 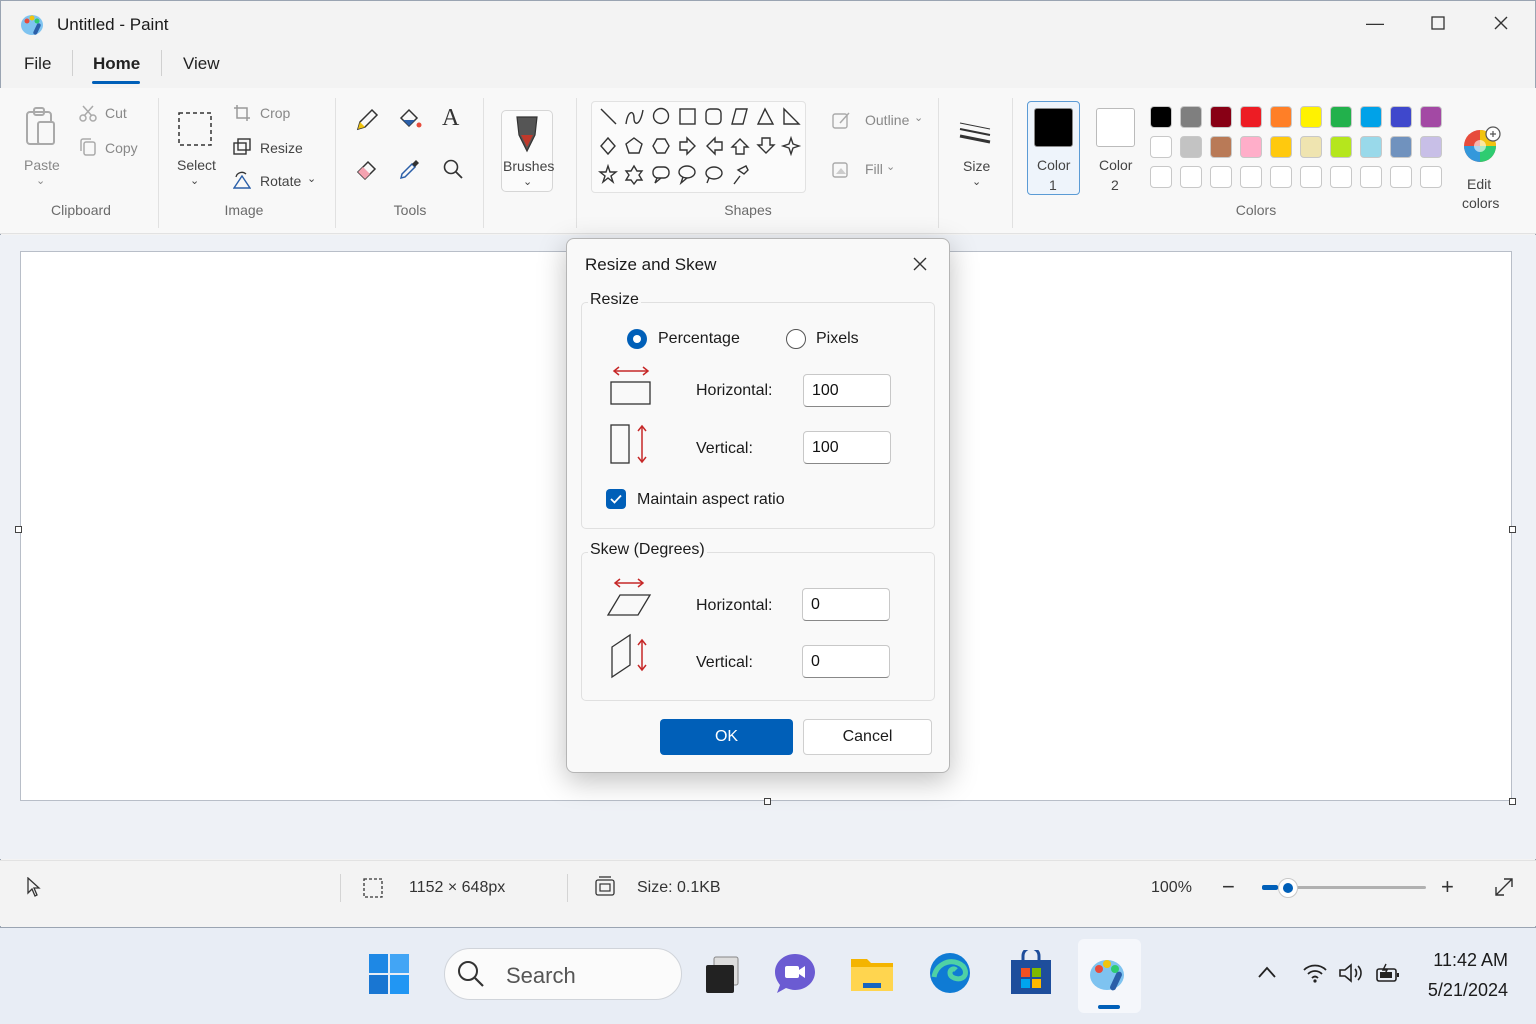 What do you see at coordinates (608, 146) in the screenshot?
I see `diamond-shape-icon` at bounding box center [608, 146].